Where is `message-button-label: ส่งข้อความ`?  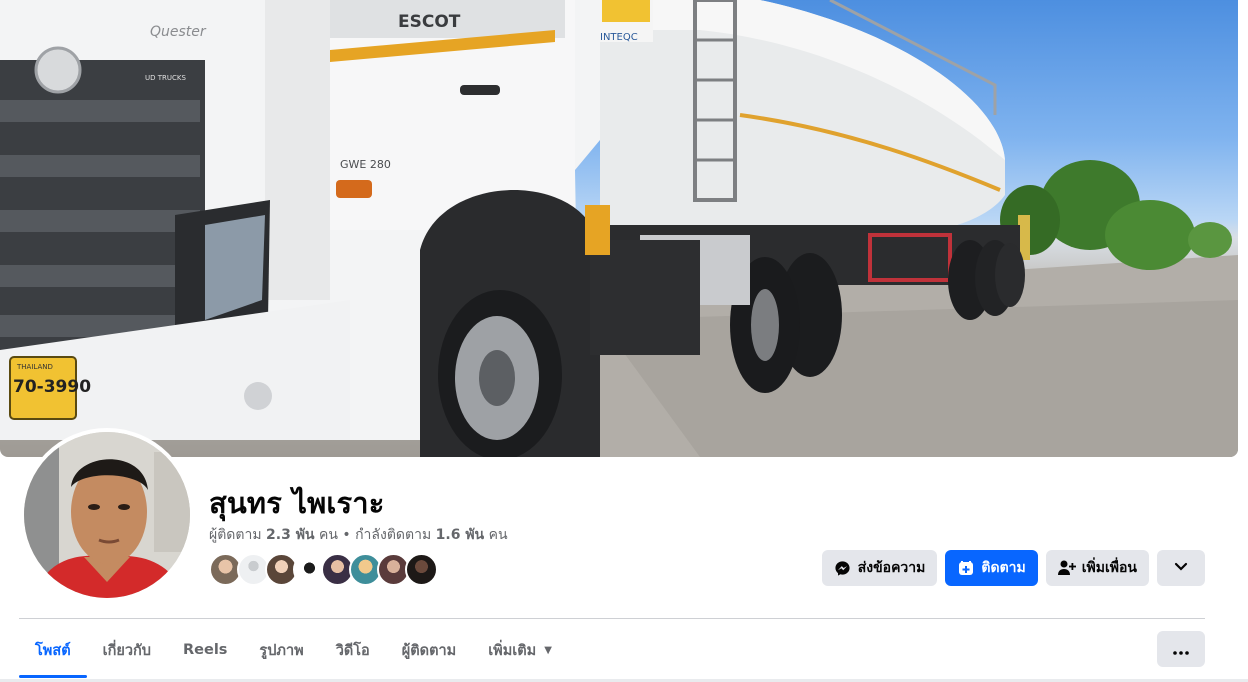 message-button-label: ส่งข้อความ is located at coordinates (891, 568).